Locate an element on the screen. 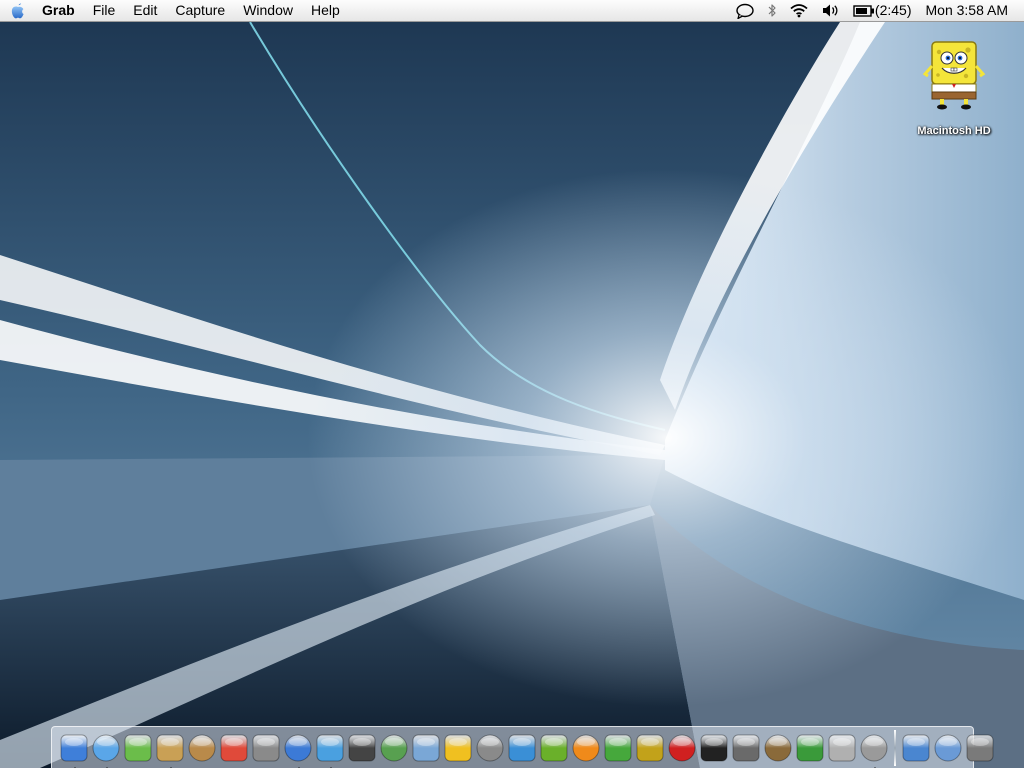 The height and width of the screenshot is (768, 1024). sunflower-icon is located at coordinates (458, 747).